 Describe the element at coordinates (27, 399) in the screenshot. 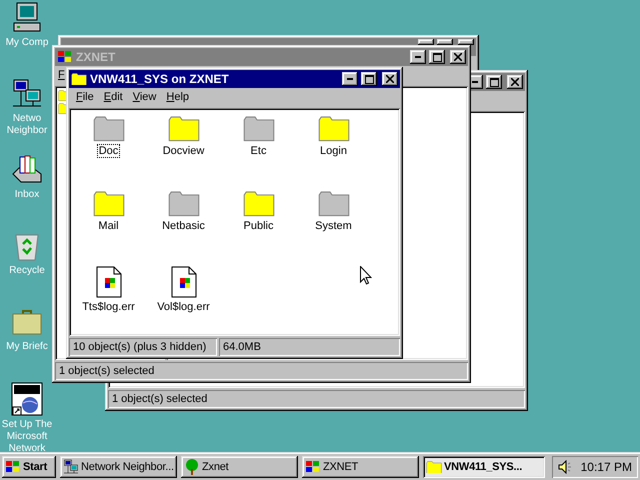

I see `msn-globe-icon` at that location.